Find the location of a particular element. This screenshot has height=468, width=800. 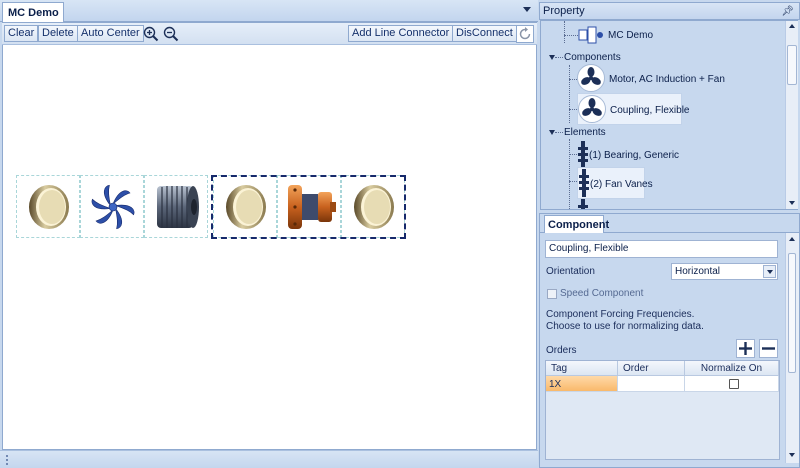

tree-label-root: MC Demo is located at coordinates (631, 35).